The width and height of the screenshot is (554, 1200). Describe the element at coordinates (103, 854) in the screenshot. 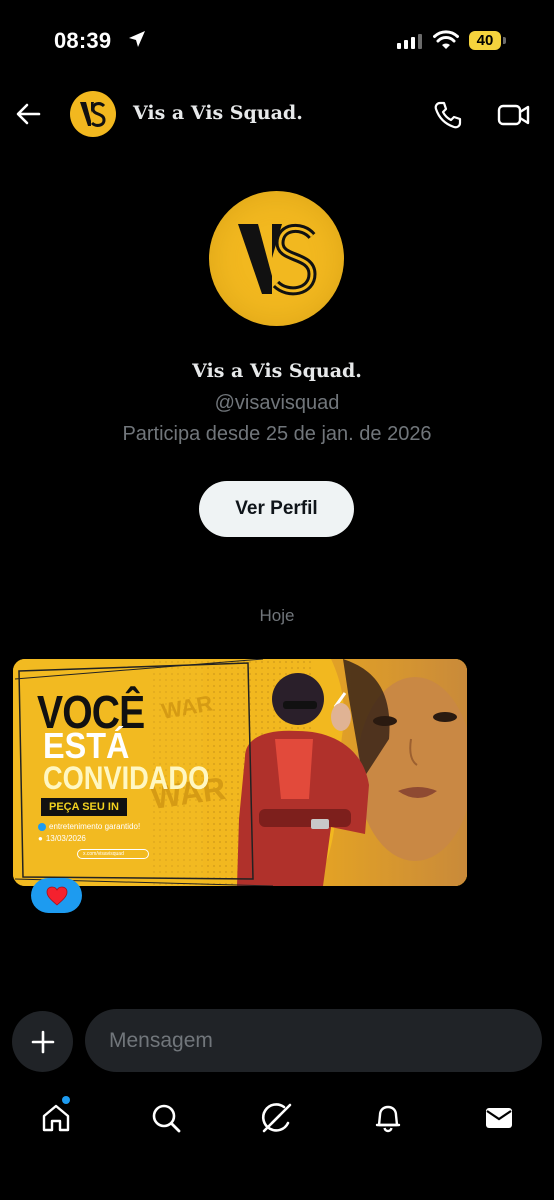

I see `poster-search-text: x.com/visavisquad` at that location.